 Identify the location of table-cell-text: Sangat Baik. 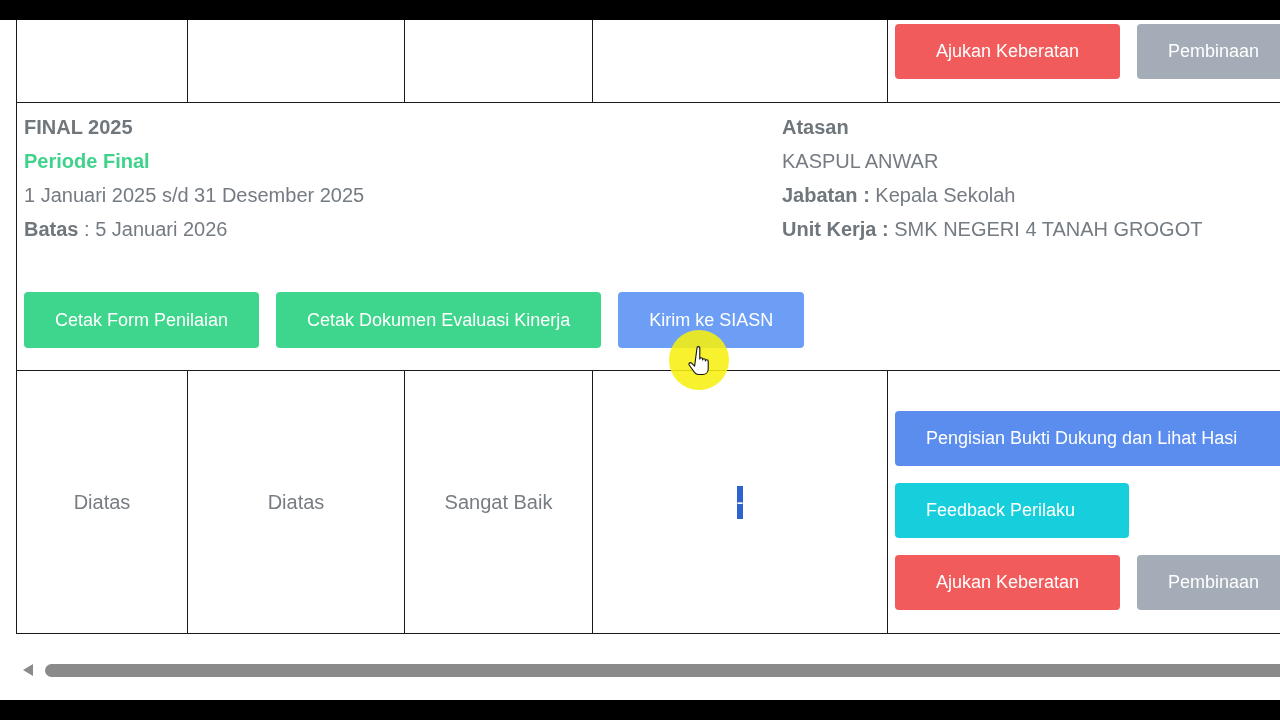
(498, 502).